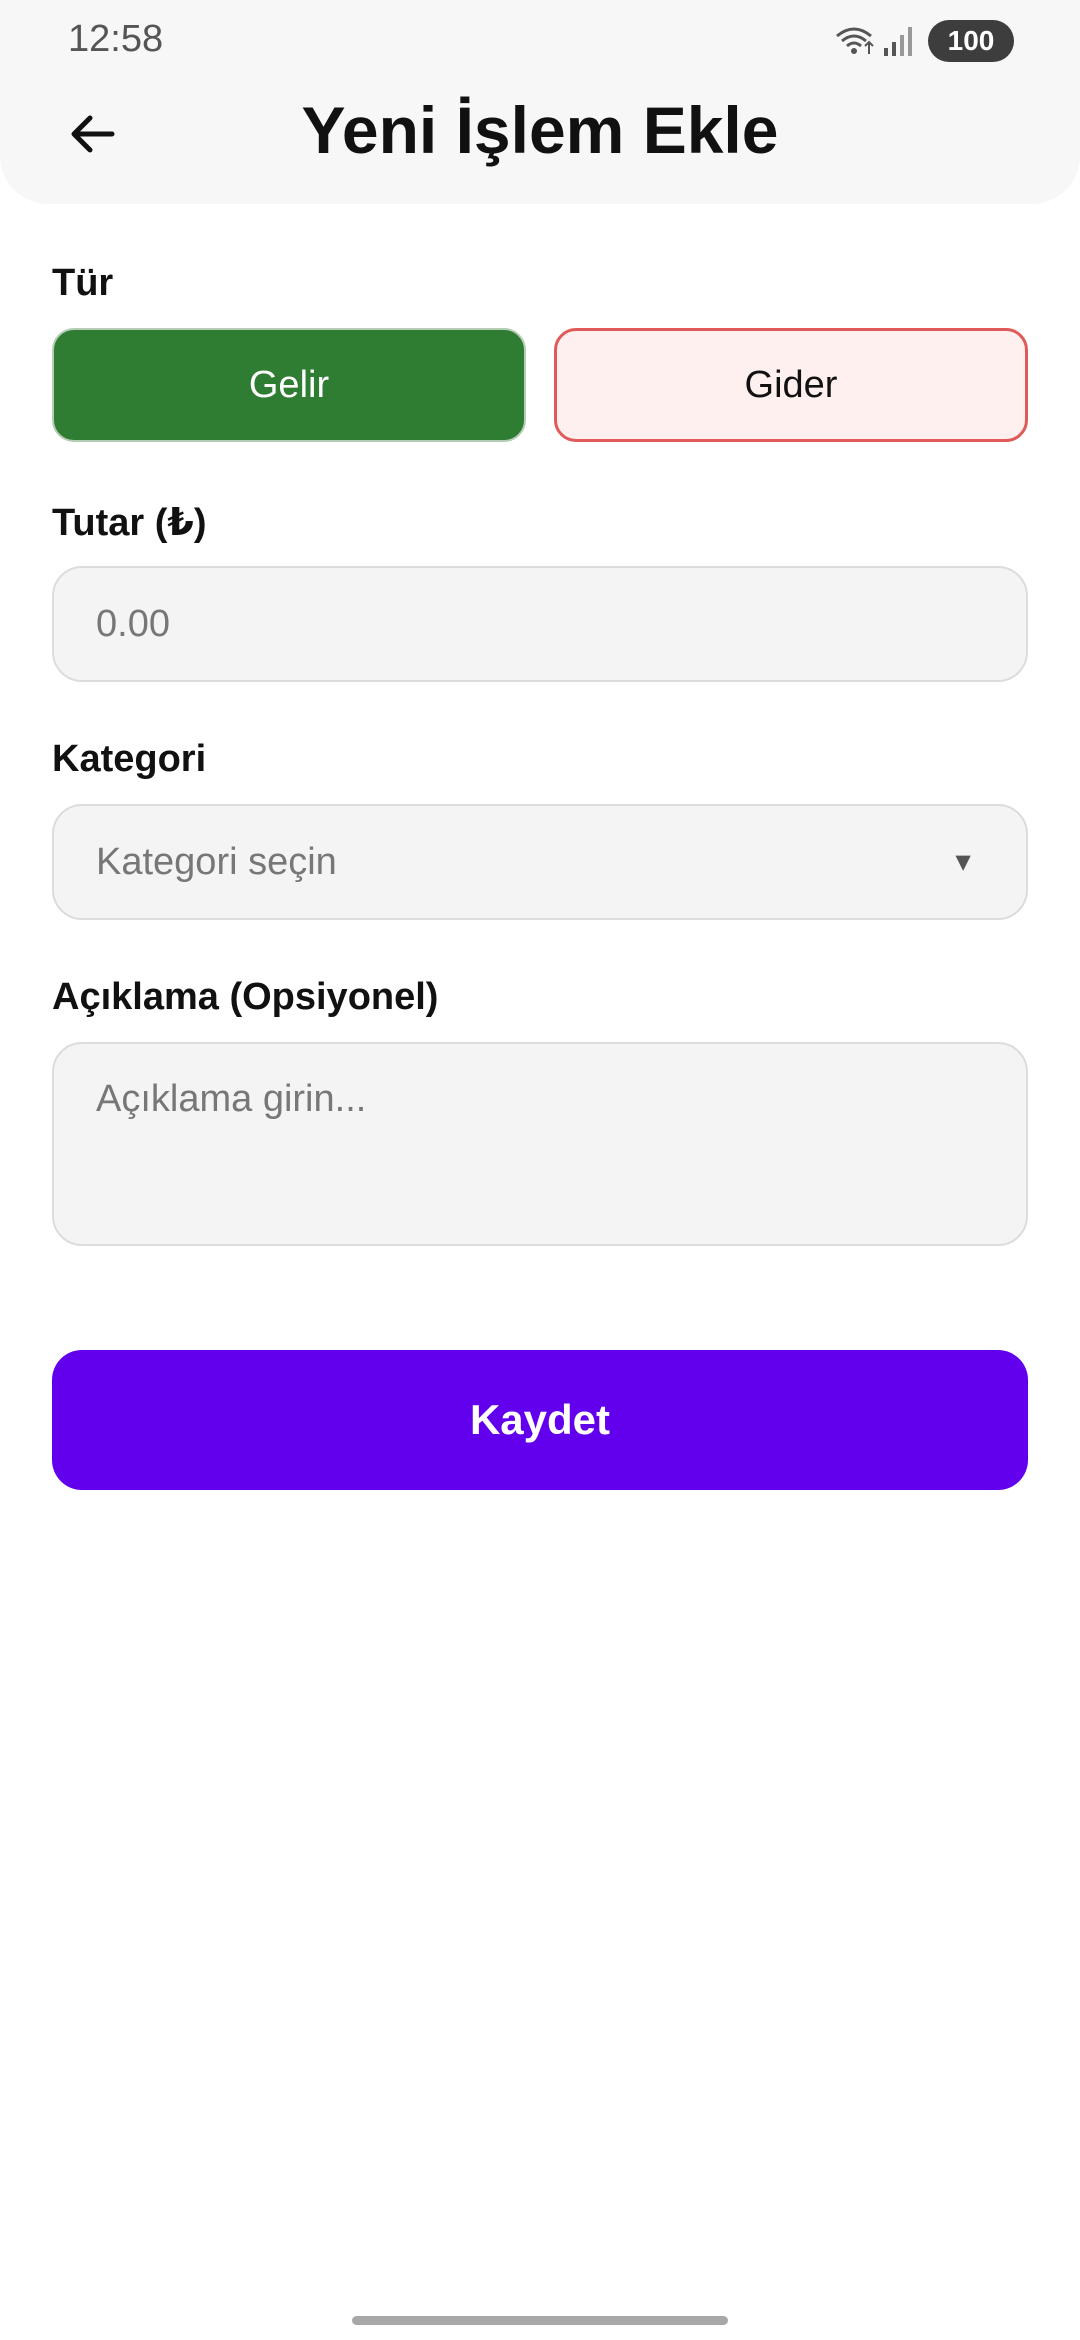 The image size is (1080, 2340). Describe the element at coordinates (924, 41) in the screenshot. I see `status-icons: 100` at that location.